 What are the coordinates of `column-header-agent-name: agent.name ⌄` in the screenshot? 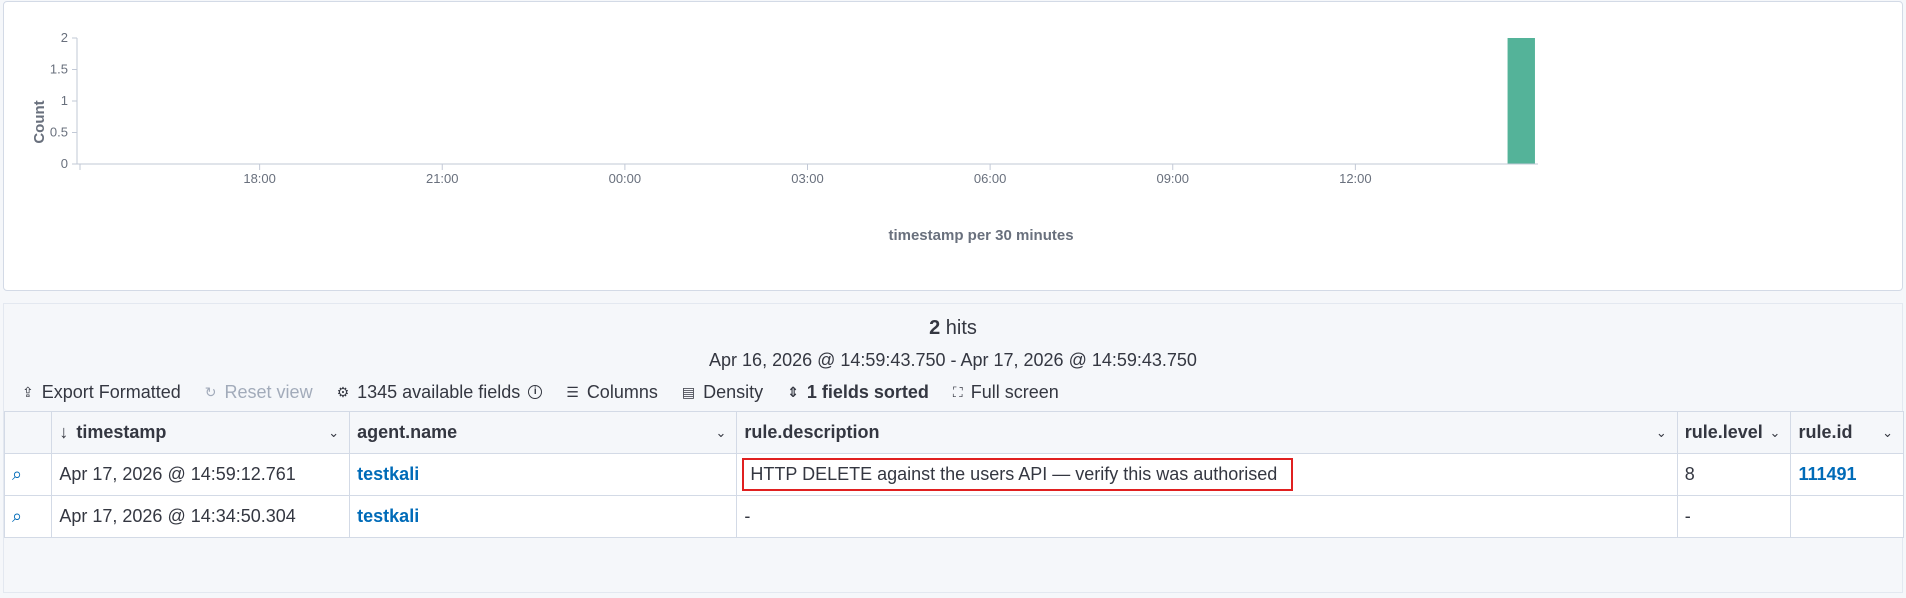 It's located at (543, 432).